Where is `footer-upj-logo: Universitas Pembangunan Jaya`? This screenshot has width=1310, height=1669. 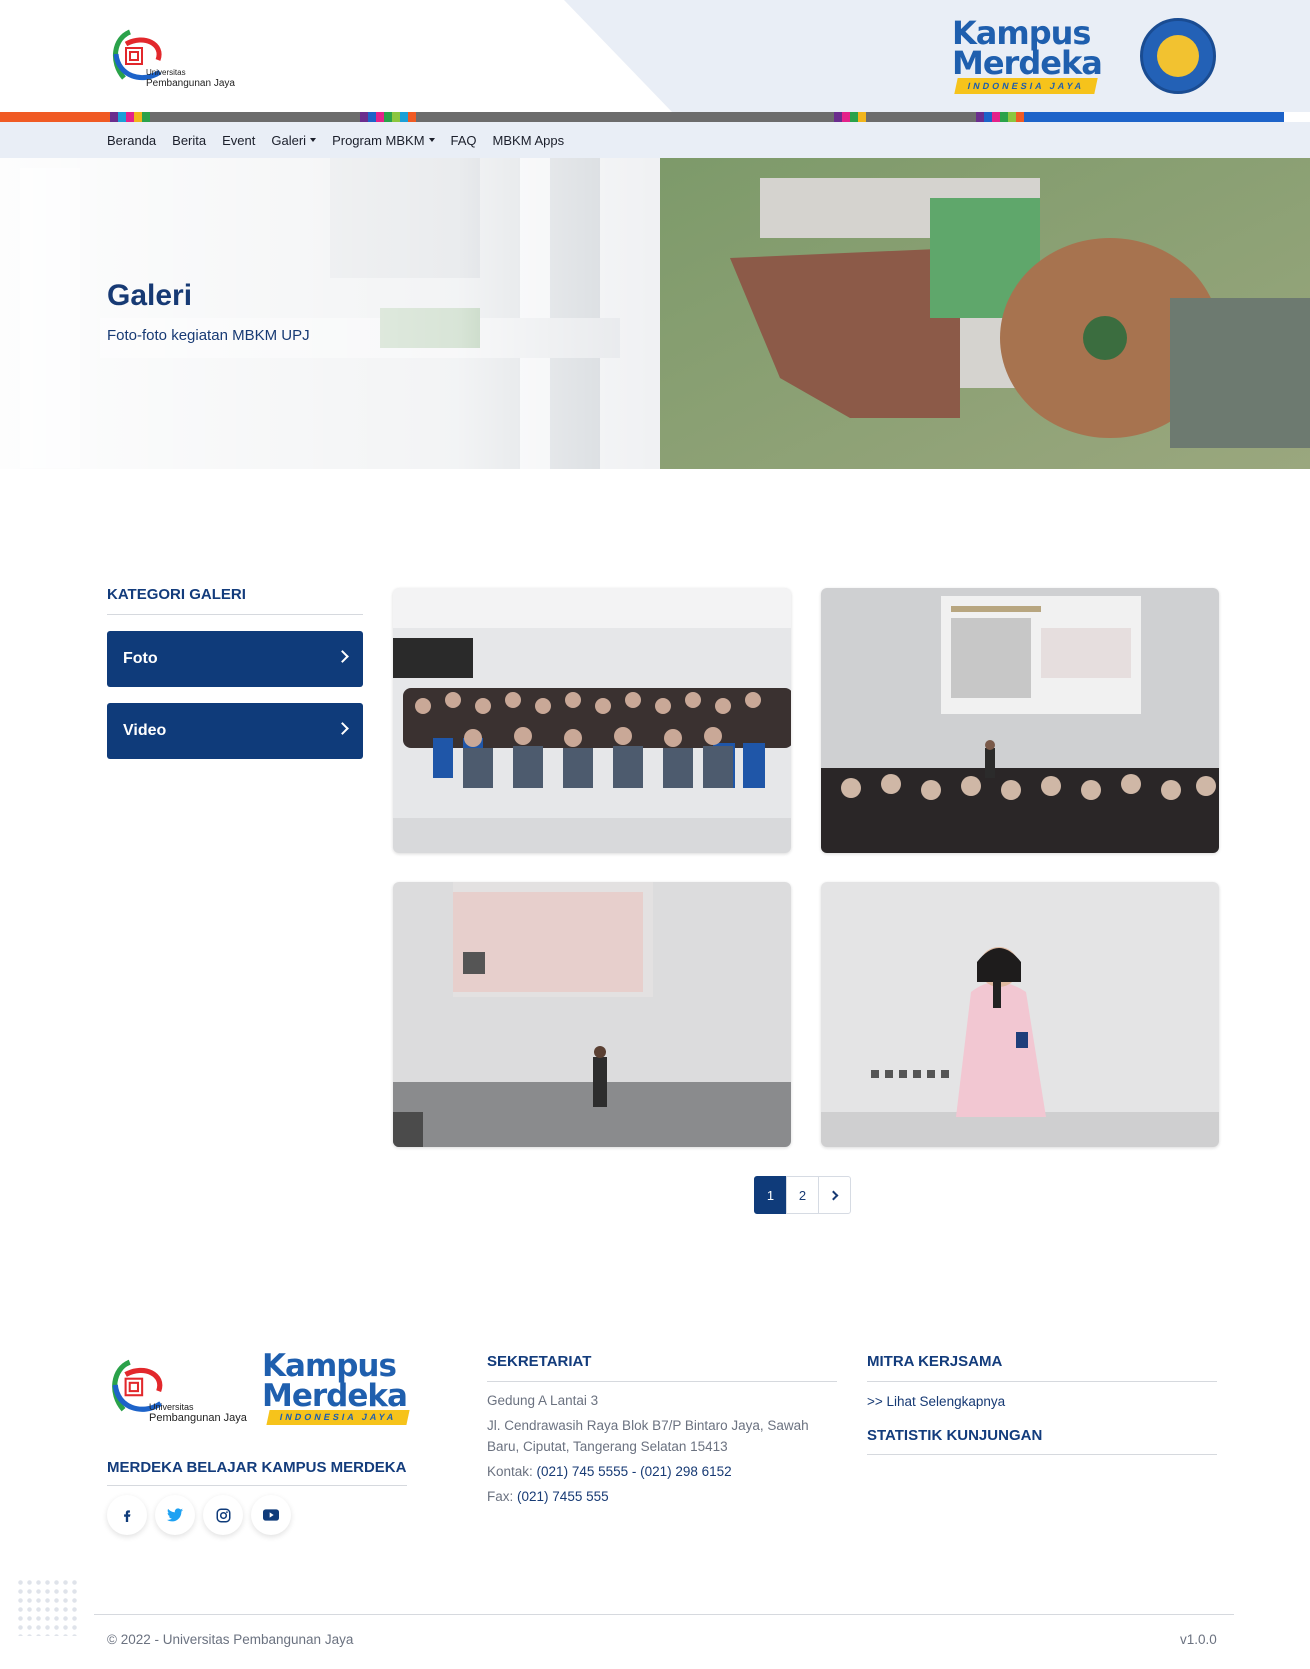 footer-upj-logo: Universitas Pembangunan Jaya is located at coordinates (182, 1388).